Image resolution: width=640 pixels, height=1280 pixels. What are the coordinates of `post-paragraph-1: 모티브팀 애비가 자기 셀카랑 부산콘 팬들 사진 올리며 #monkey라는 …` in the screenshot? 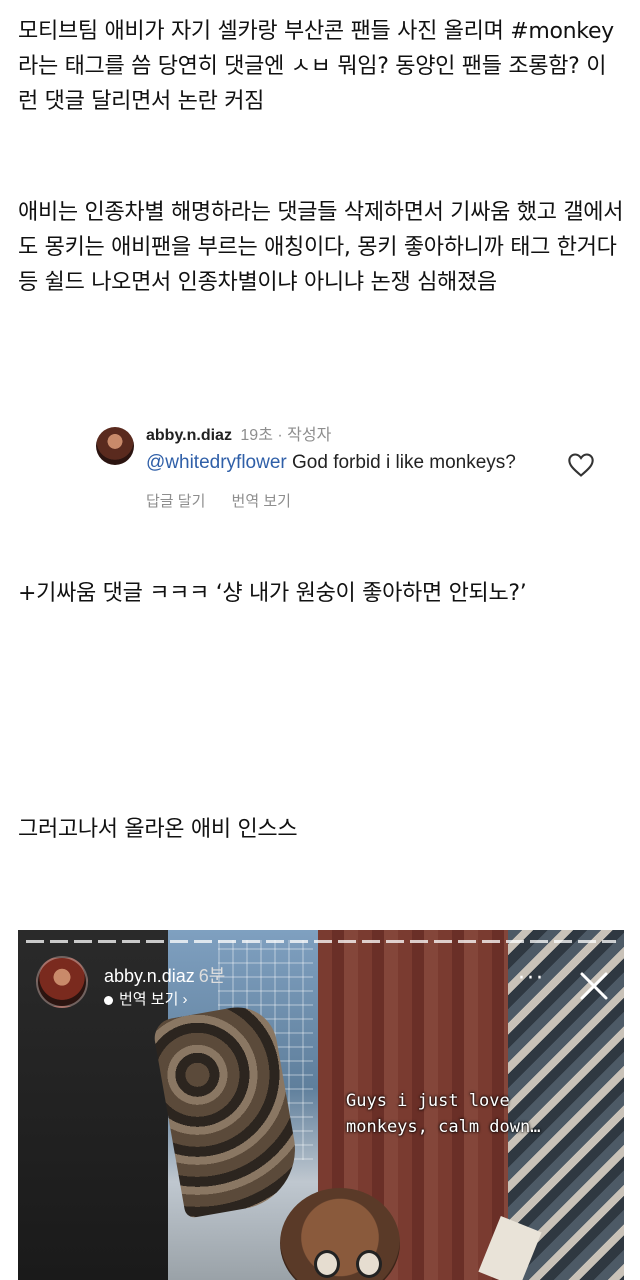 It's located at (316, 66).